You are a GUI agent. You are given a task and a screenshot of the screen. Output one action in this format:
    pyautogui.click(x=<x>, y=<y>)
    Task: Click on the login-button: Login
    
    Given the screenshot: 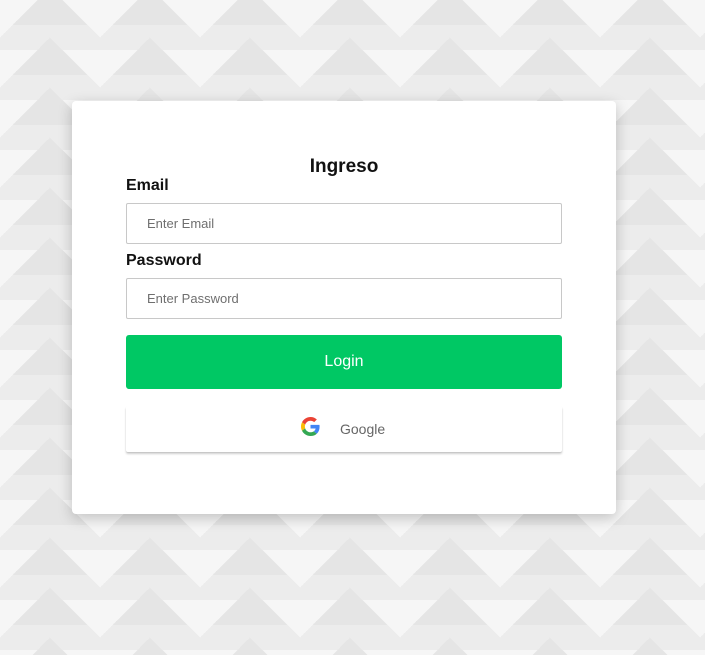 What is the action you would take?
    pyautogui.click(x=344, y=362)
    